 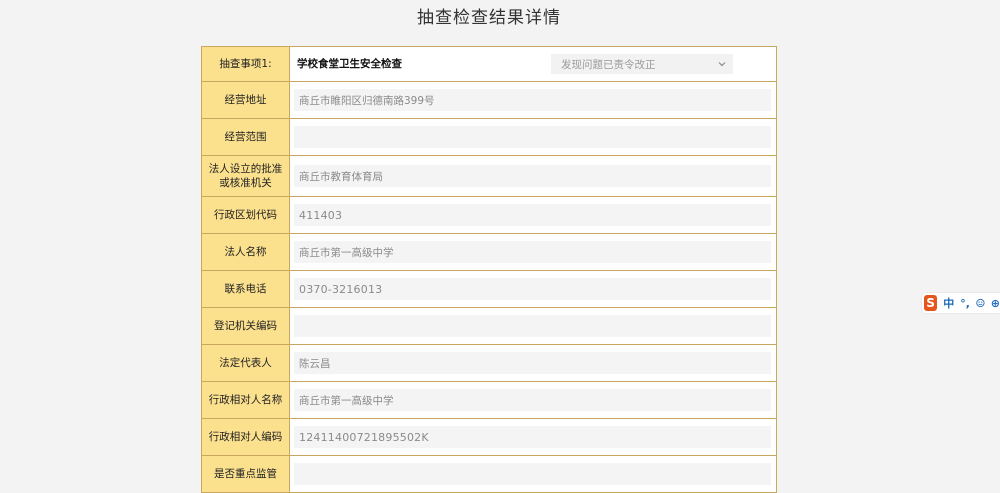 I want to click on table-row: 经营范围, so click(x=489, y=137).